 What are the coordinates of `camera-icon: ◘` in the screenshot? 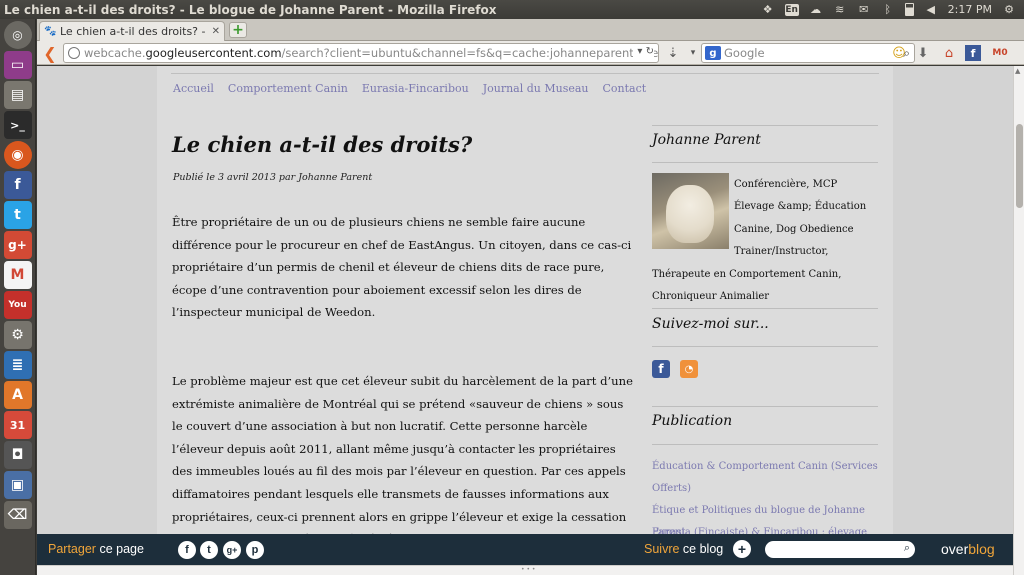 It's located at (17, 455).